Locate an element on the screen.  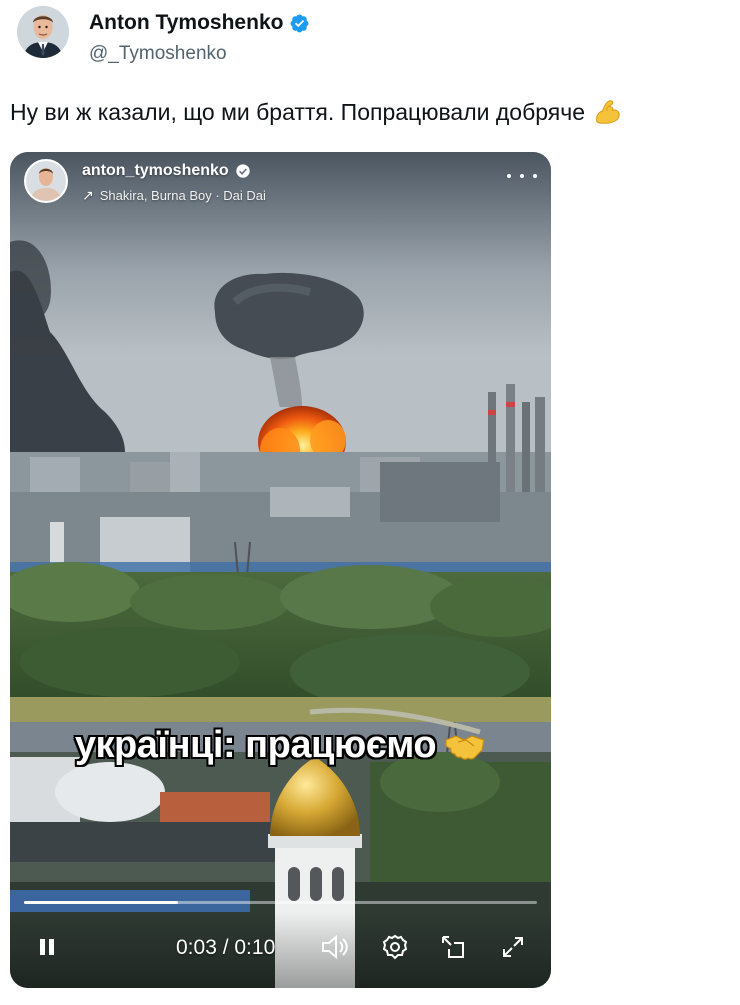
instagram-music: Shakira, Burna Boy · Dai Dai is located at coordinates (183, 195).